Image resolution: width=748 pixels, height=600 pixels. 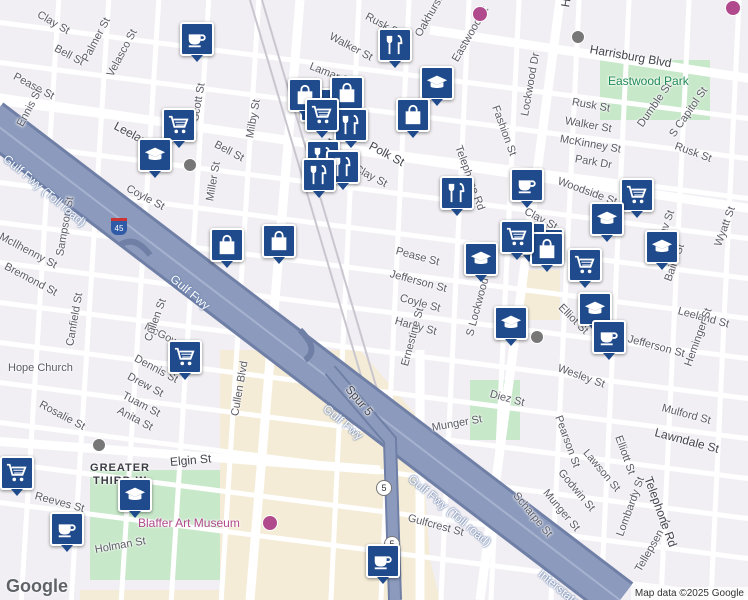 What do you see at coordinates (689, 593) in the screenshot?
I see `map-attribution: Map data ©2025 Google` at bounding box center [689, 593].